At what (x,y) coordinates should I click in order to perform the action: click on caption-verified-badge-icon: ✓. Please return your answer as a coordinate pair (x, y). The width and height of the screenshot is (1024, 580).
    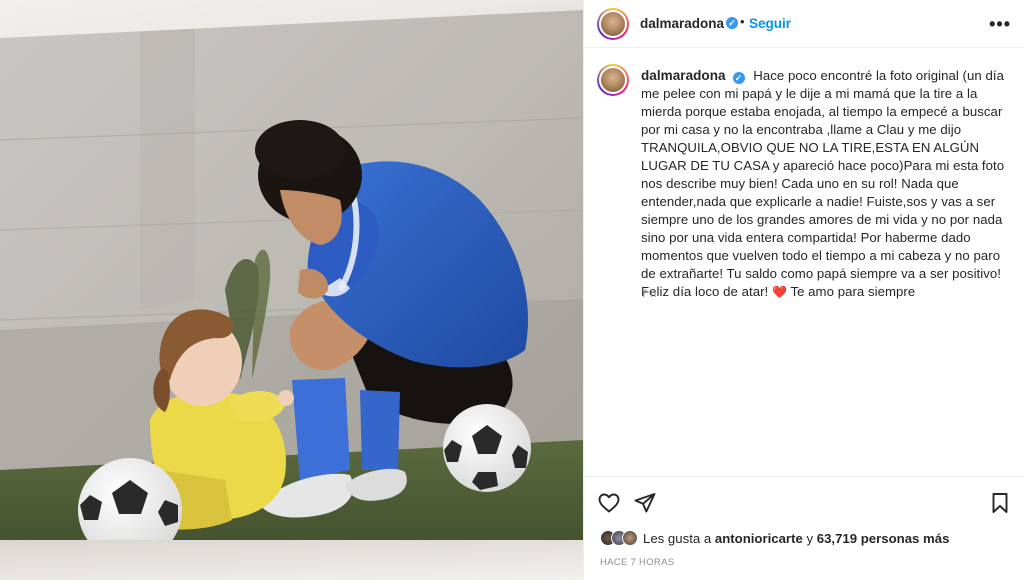
    Looking at the image, I should click on (738, 78).